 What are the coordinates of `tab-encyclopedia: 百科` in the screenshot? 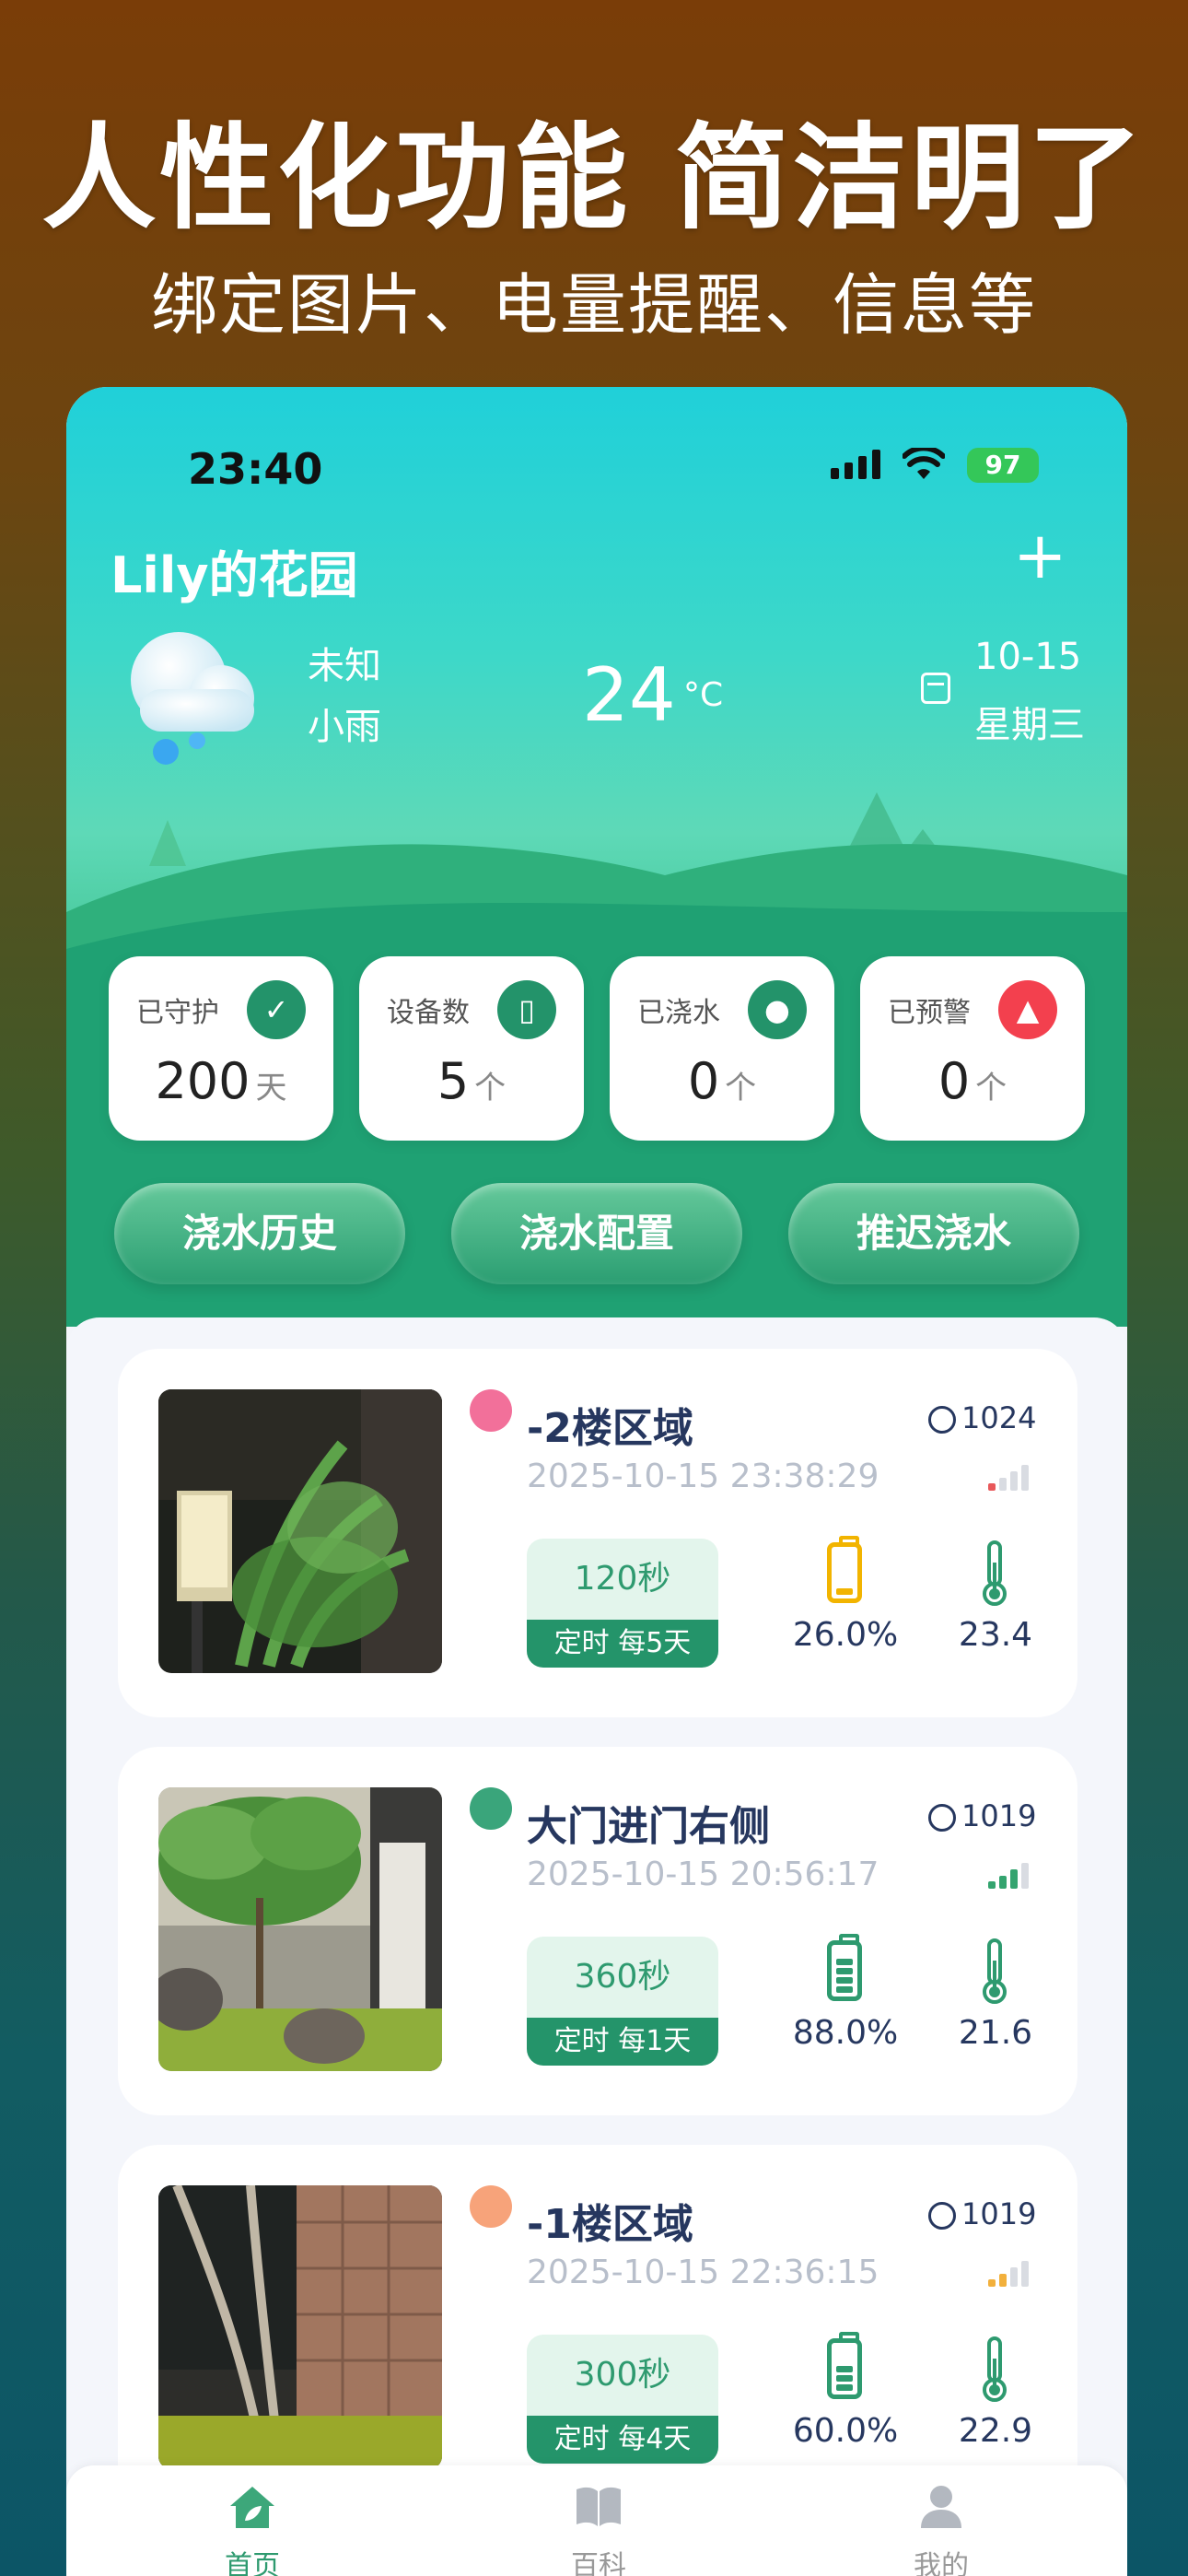 It's located at (598, 2530).